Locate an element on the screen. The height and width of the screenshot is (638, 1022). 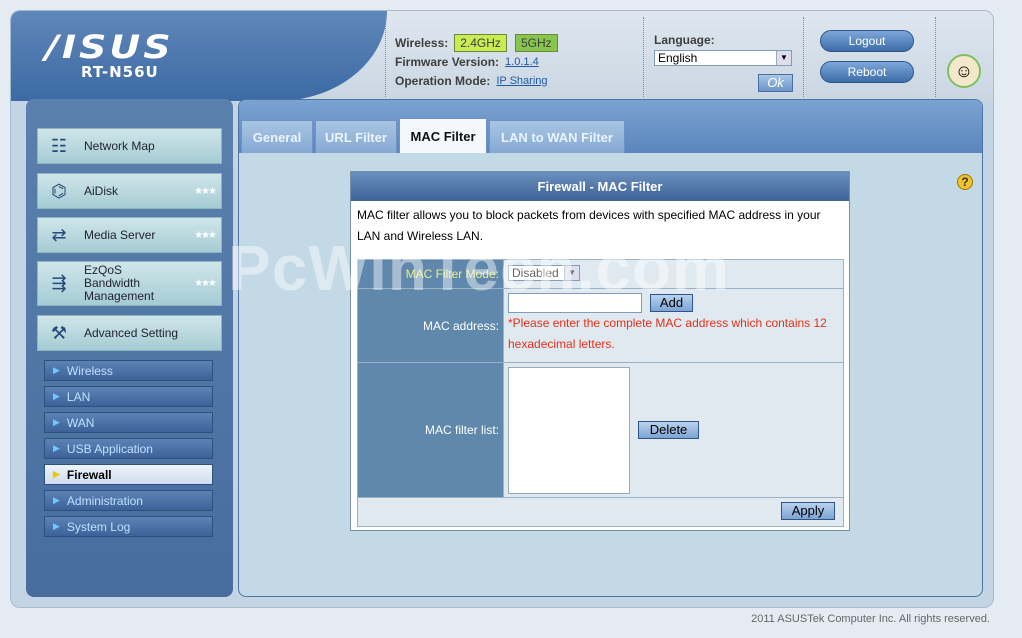
network-map-icon: ☷ is located at coordinates (59, 145).